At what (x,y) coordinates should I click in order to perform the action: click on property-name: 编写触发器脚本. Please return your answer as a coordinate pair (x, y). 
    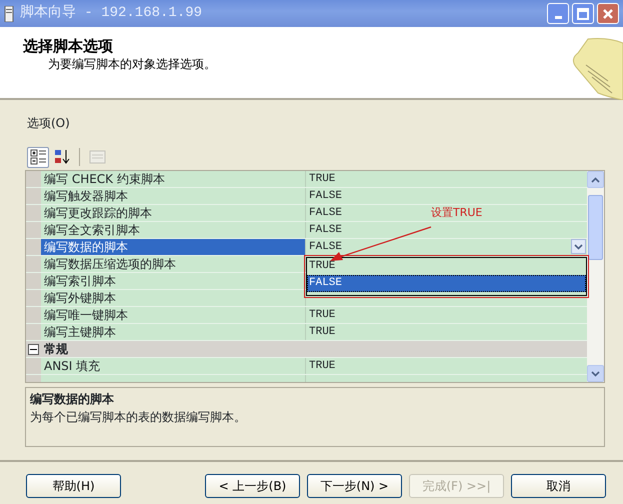
    Looking at the image, I should click on (173, 196).